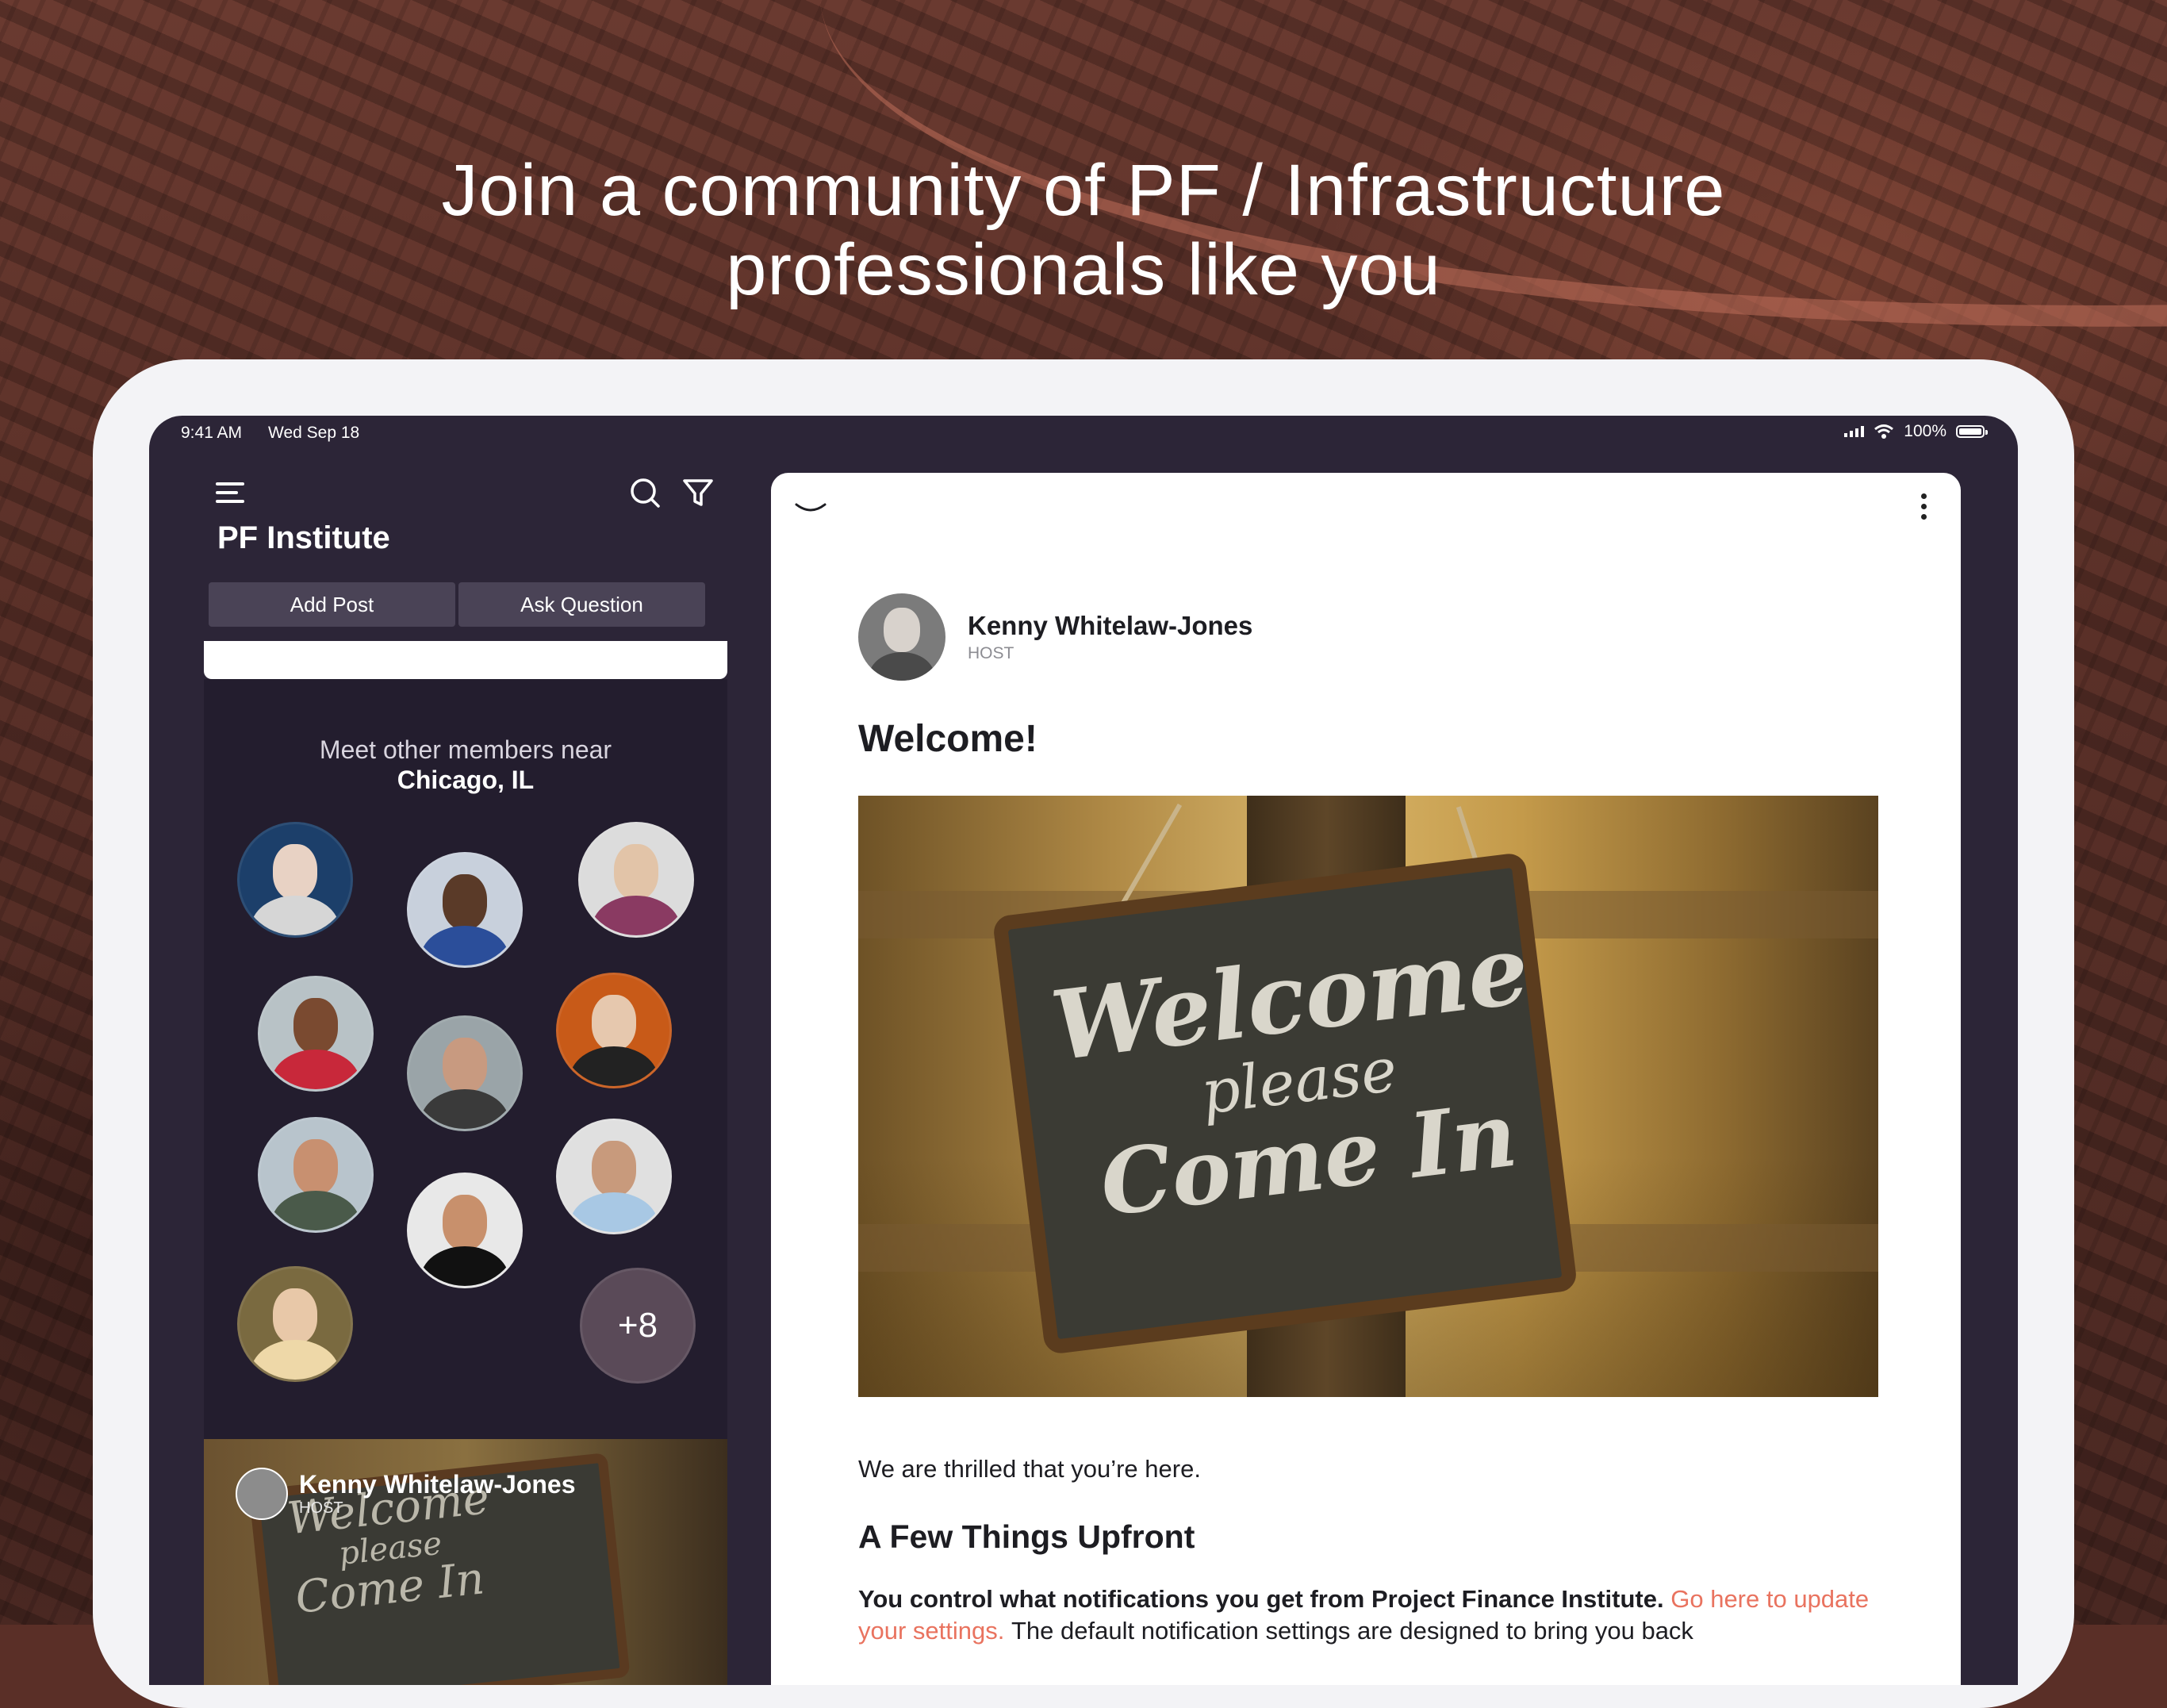  Describe the element at coordinates (1925, 508) in the screenshot. I see `more-vertical-icon` at that location.